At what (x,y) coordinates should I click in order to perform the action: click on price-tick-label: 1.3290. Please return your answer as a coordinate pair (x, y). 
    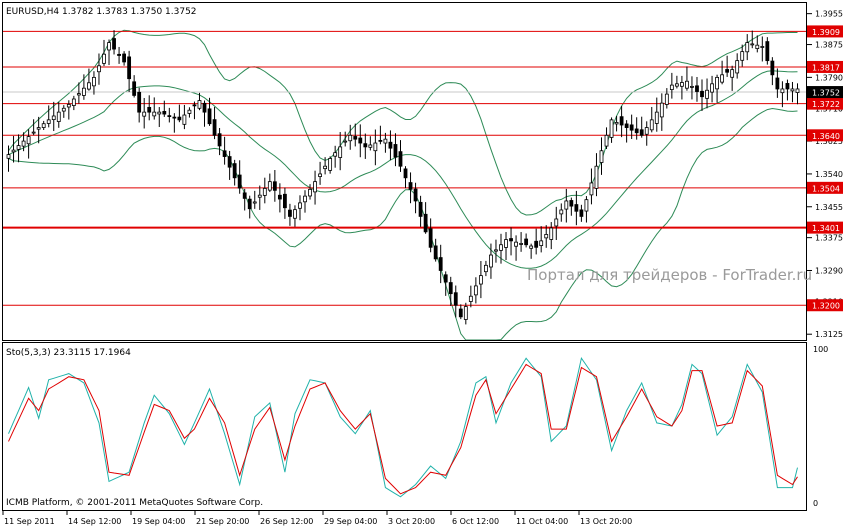
    Looking at the image, I should click on (829, 270).